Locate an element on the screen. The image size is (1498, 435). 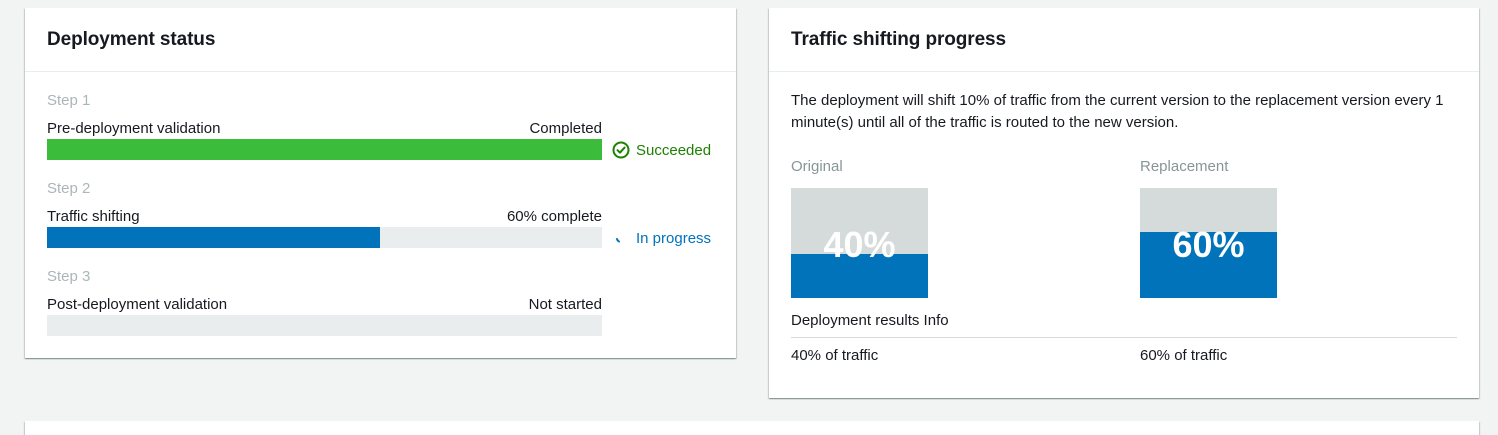
spinner-icon is located at coordinates (618, 240).